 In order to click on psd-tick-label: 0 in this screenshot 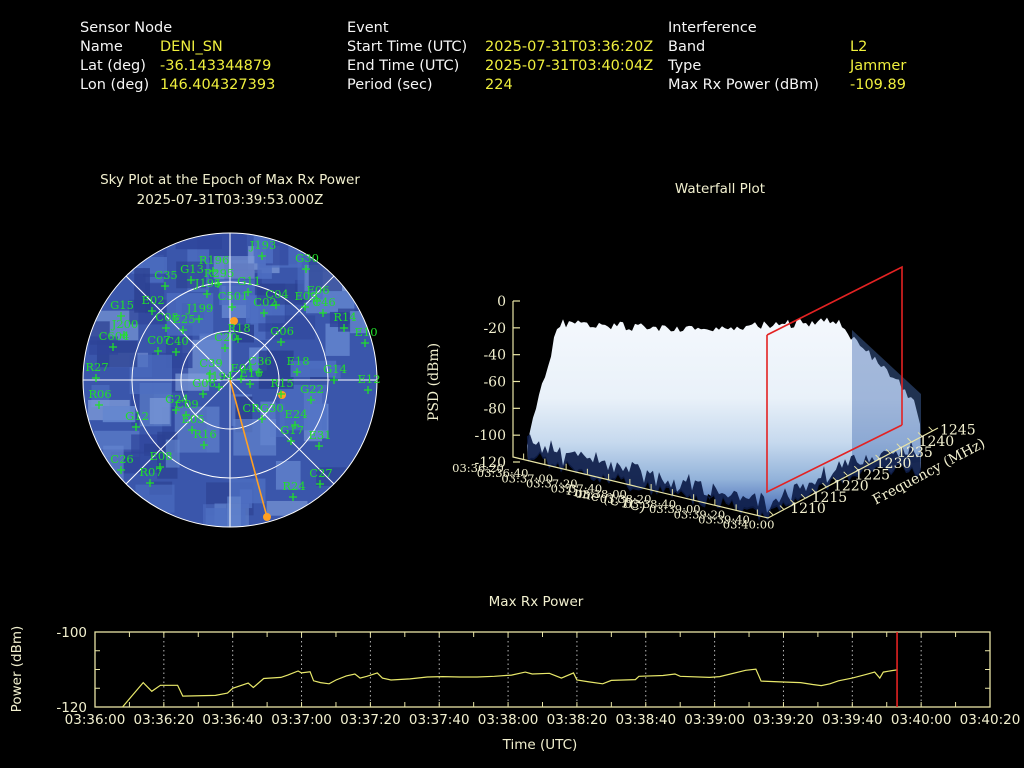, I will do `click(501, 302)`.